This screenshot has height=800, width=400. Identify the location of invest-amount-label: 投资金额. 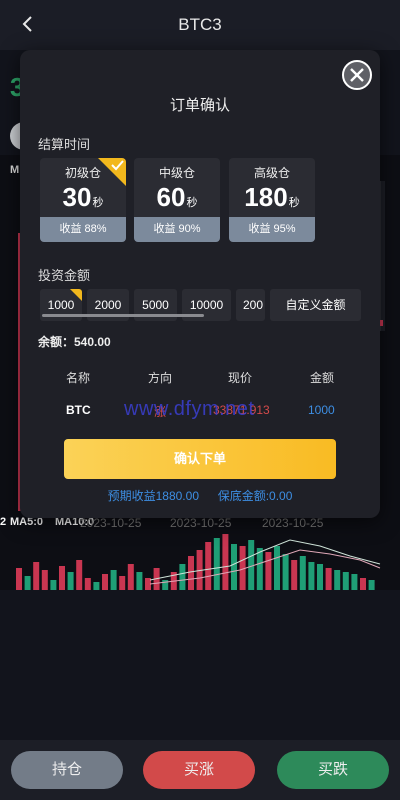
(64, 275).